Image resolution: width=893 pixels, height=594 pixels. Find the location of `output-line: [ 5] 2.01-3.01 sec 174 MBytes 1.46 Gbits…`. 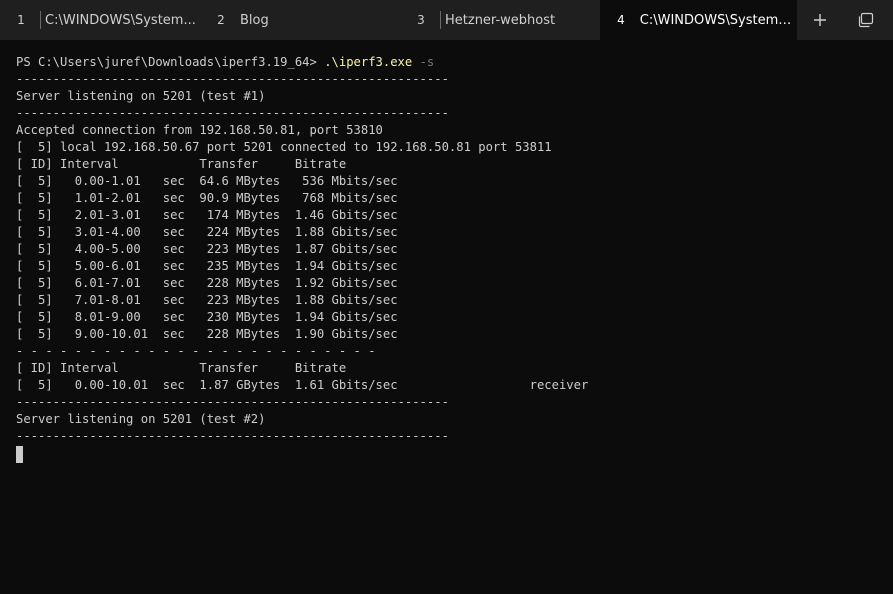

output-line: [ 5] 2.01-3.01 sec 174 MBytes 1.46 Gbits… is located at coordinates (207, 215).